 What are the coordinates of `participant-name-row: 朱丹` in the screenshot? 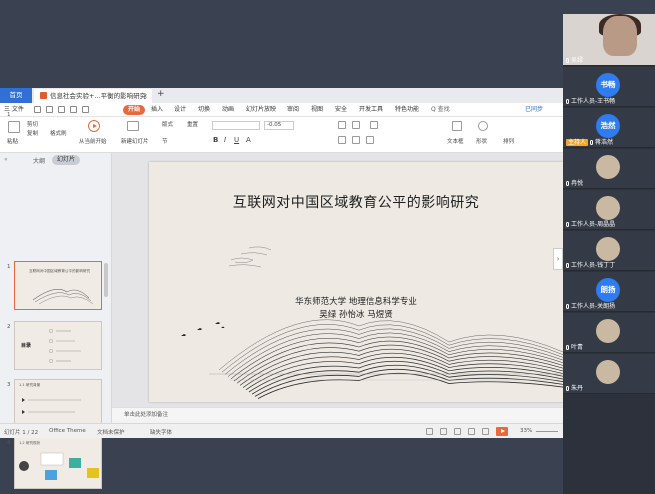 It's located at (574, 387).